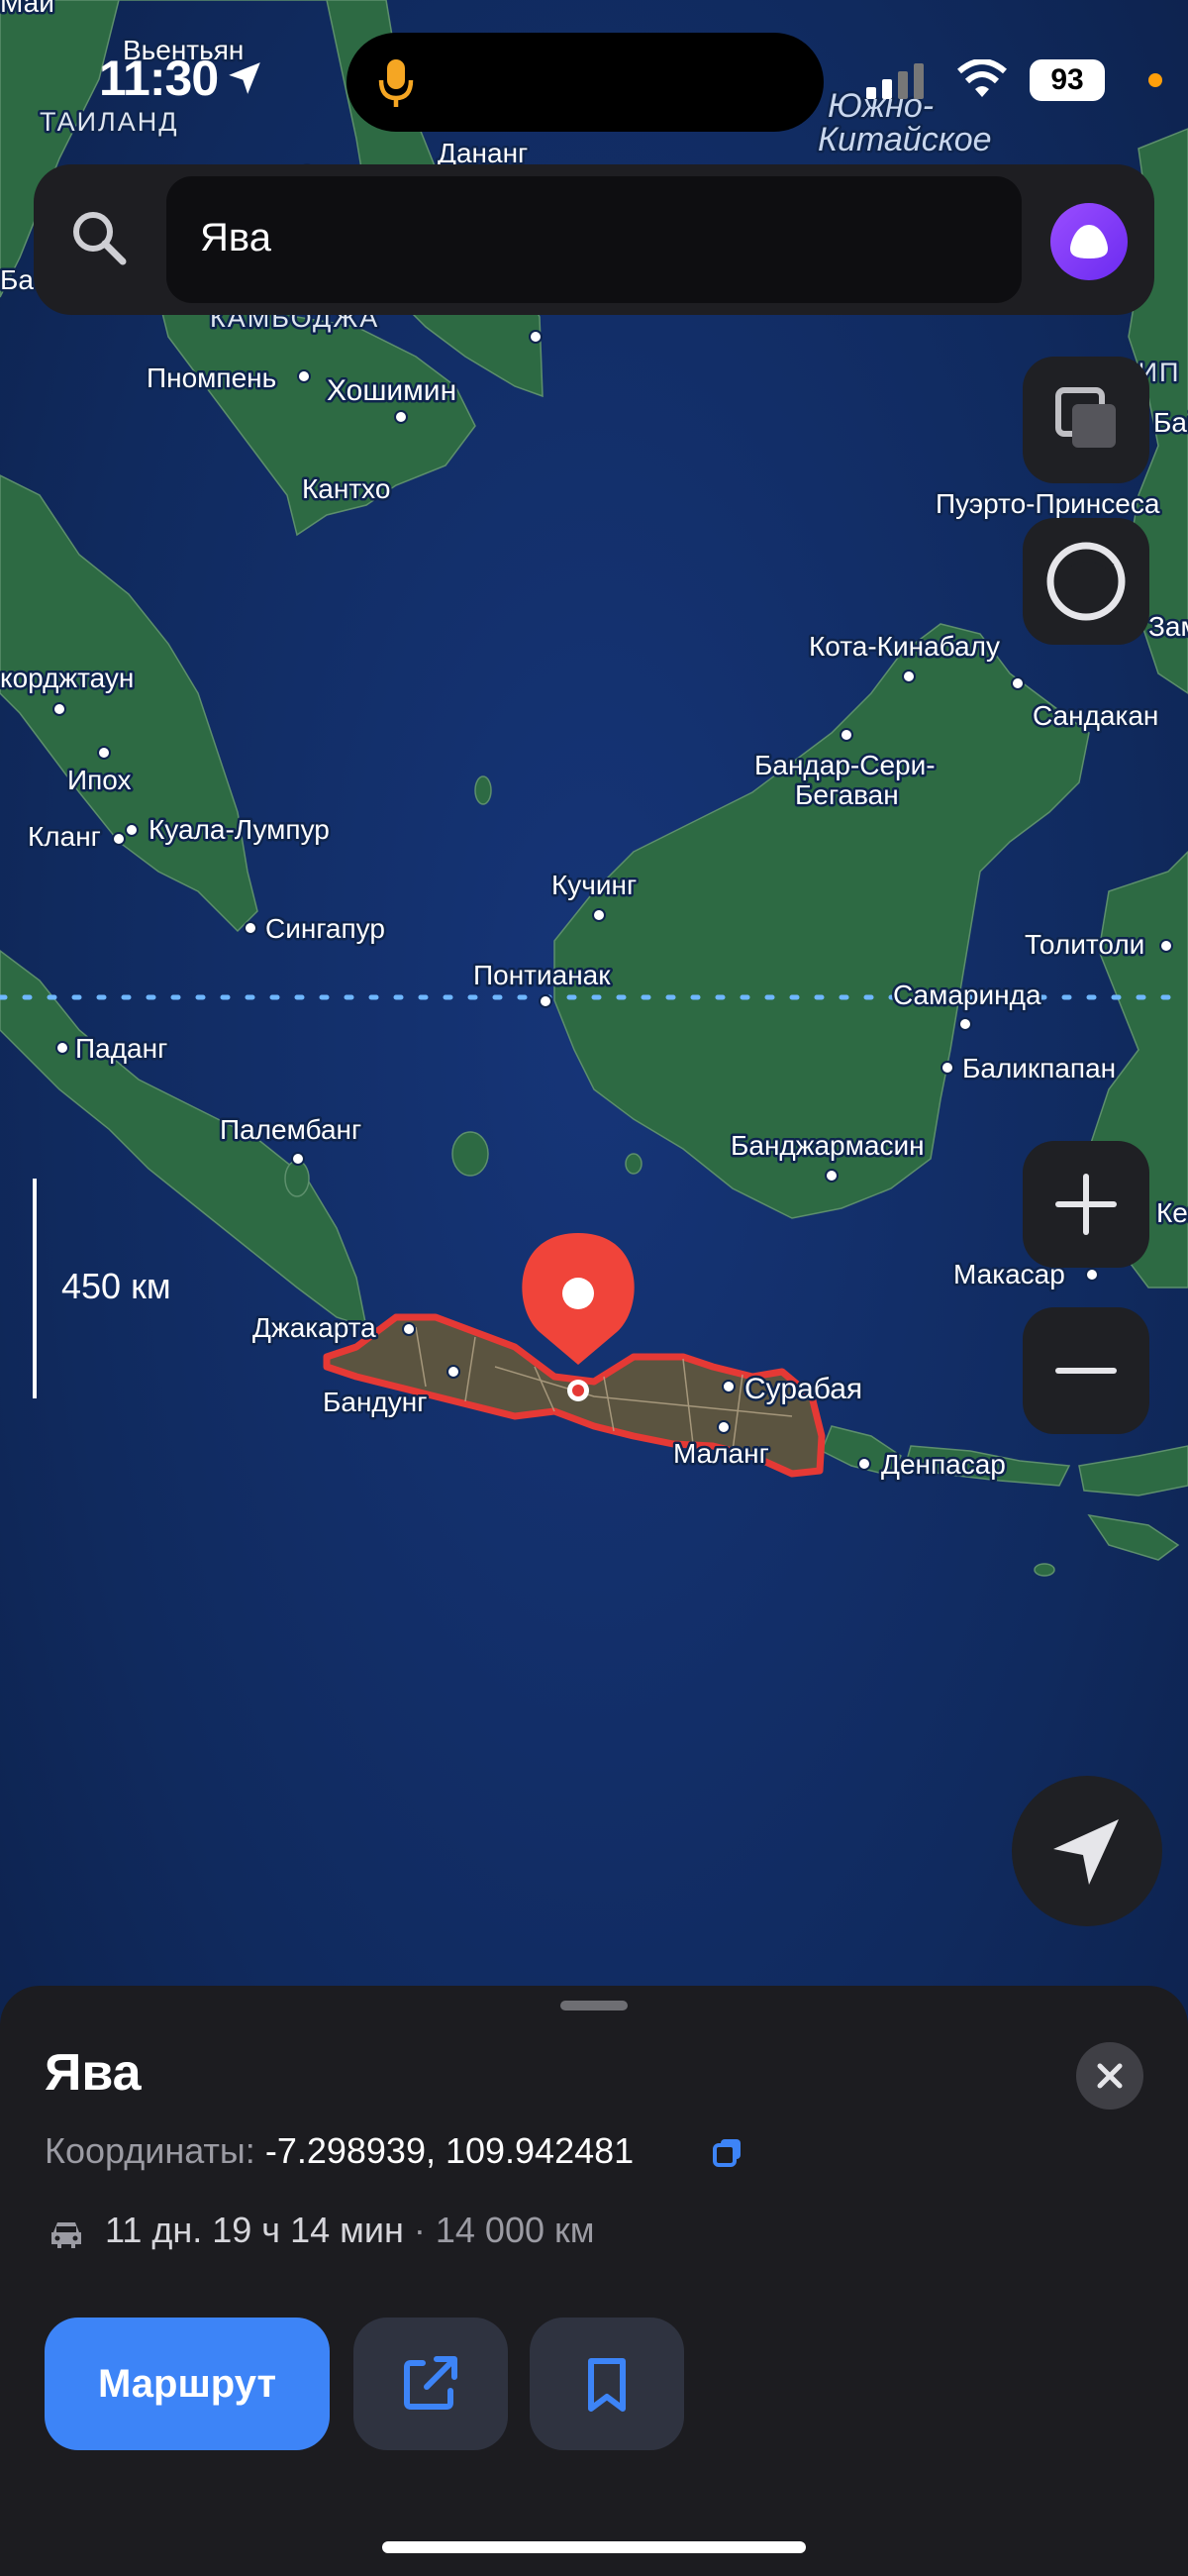 The height and width of the screenshot is (2576, 1188). I want to click on navigation-button, so click(1087, 1851).